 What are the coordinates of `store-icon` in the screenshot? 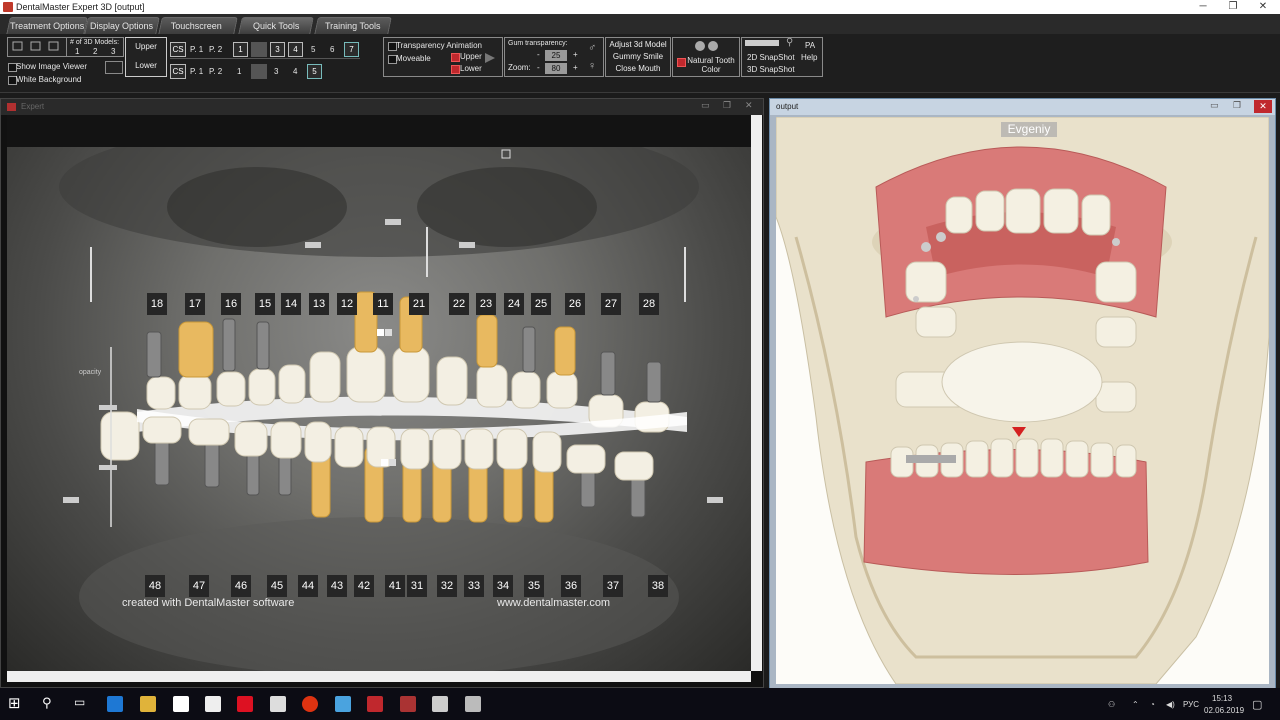 It's located at (213, 704).